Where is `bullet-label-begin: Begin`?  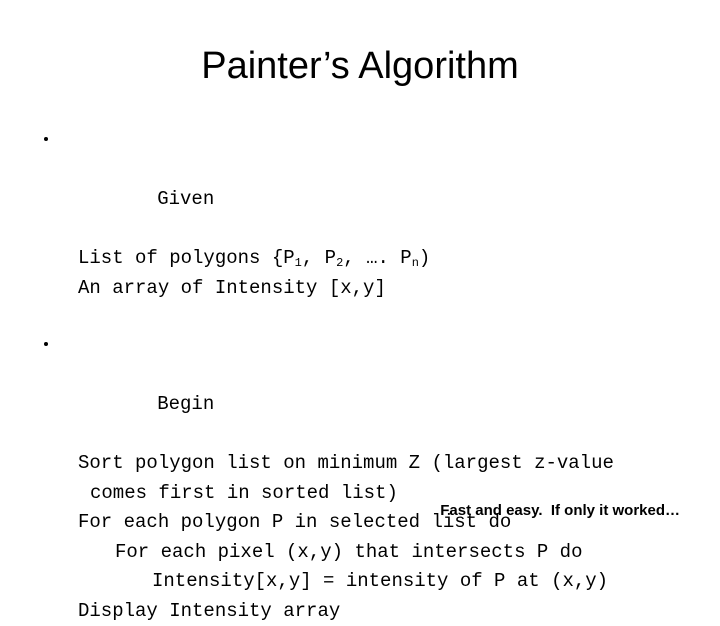 bullet-label-begin: Begin is located at coordinates (185, 405).